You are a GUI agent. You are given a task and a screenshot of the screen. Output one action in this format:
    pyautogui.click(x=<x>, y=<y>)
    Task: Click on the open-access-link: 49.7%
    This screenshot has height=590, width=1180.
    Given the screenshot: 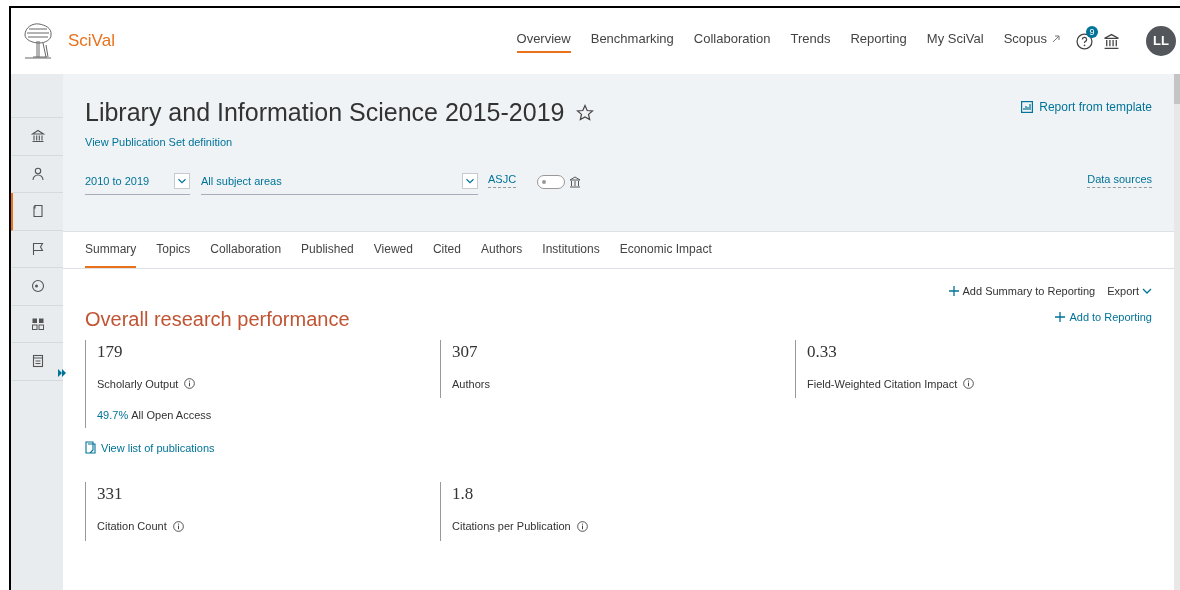 What is the action you would take?
    pyautogui.click(x=113, y=415)
    